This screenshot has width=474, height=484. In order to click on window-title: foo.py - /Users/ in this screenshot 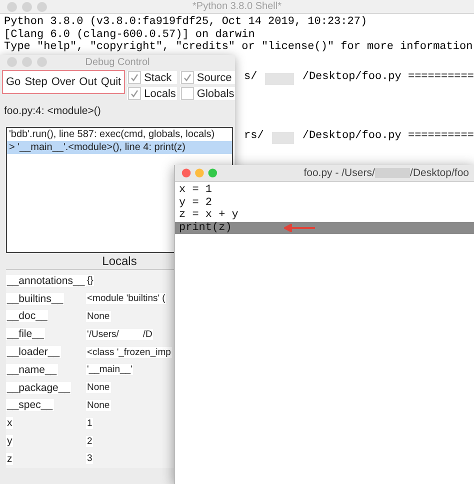, I will do `click(339, 173)`.